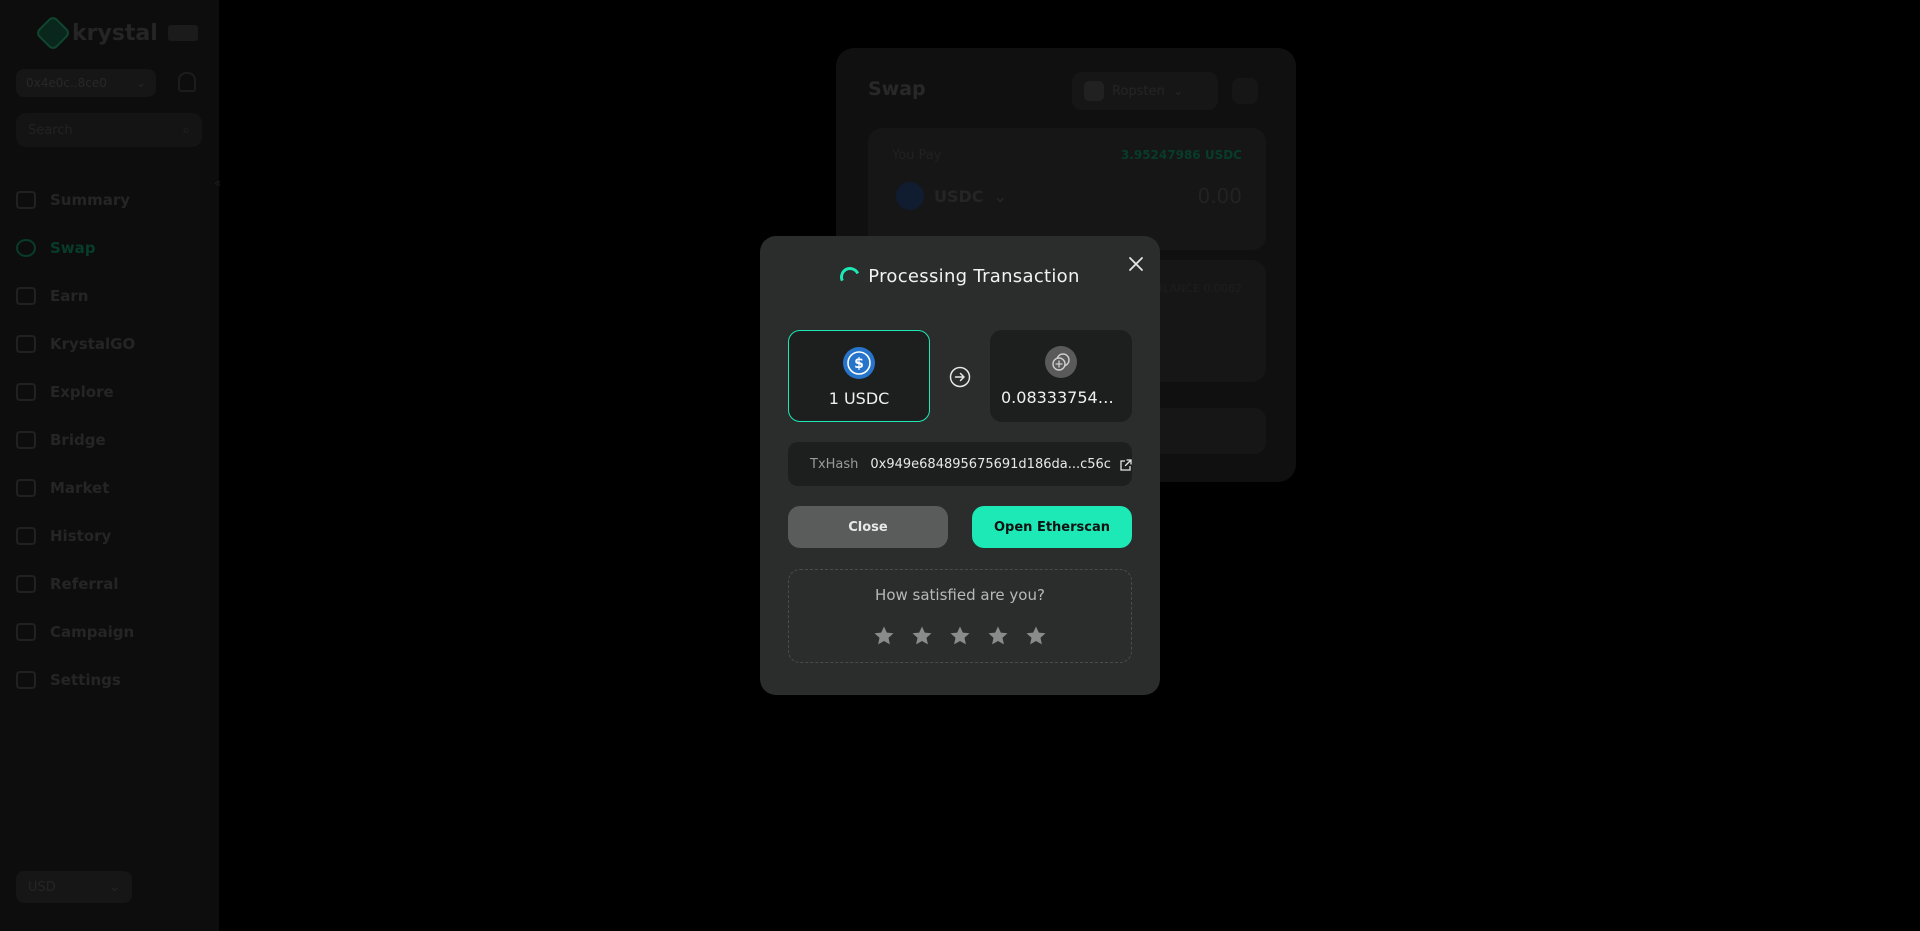 Image resolution: width=1920 pixels, height=931 pixels. What do you see at coordinates (974, 276) in the screenshot?
I see `modal-title-text: Processing Transaction` at bounding box center [974, 276].